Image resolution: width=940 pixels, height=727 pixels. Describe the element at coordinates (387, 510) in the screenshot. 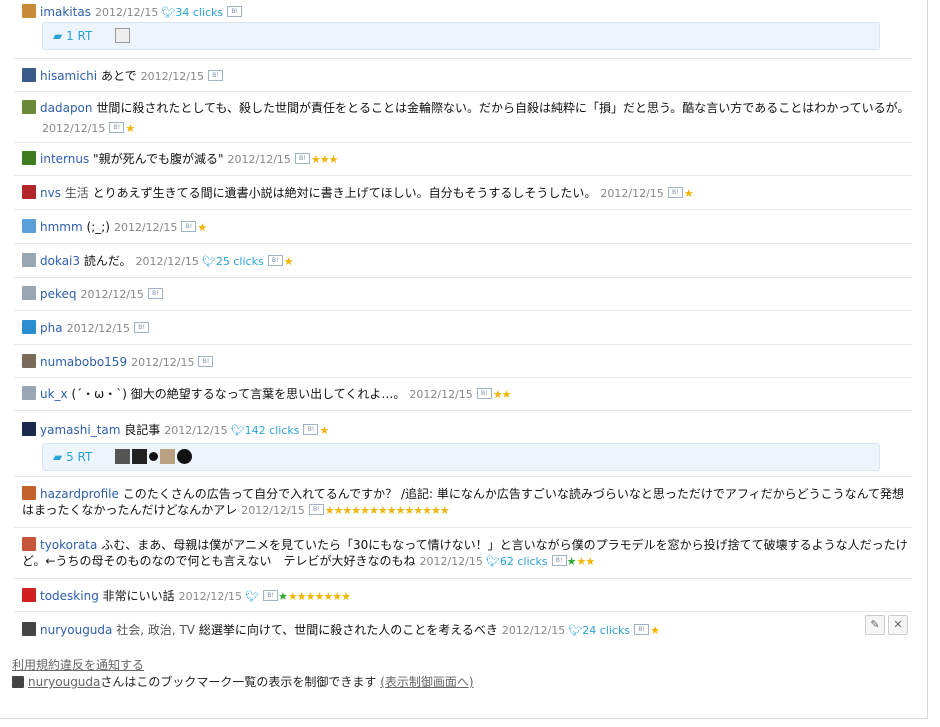

I see `star-rating: ★★★★★★★★★★★★★★` at that location.